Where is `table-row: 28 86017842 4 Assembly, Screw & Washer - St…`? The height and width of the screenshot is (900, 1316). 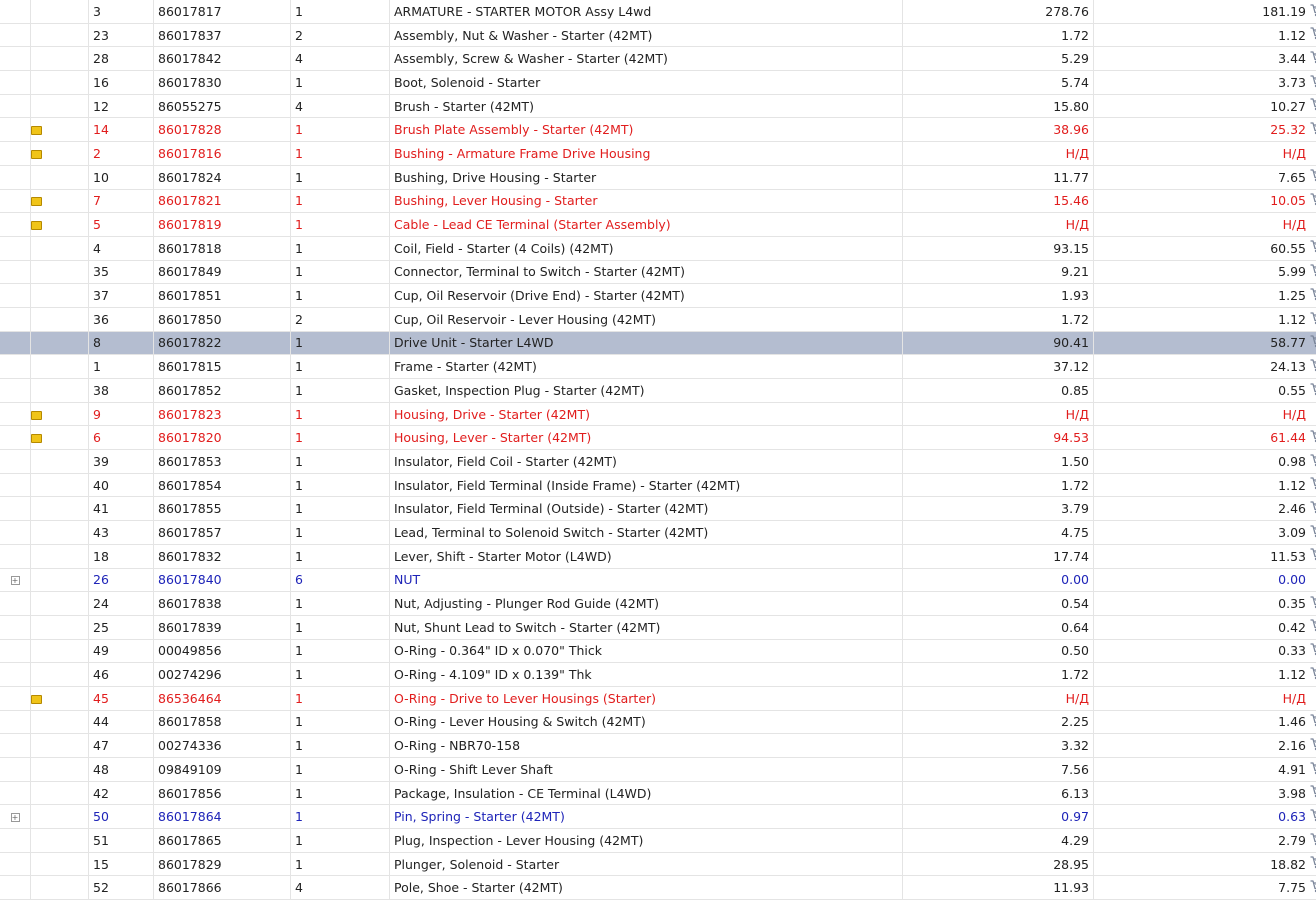 table-row: 28 86017842 4 Assembly, Screw & Washer - St… is located at coordinates (658, 59).